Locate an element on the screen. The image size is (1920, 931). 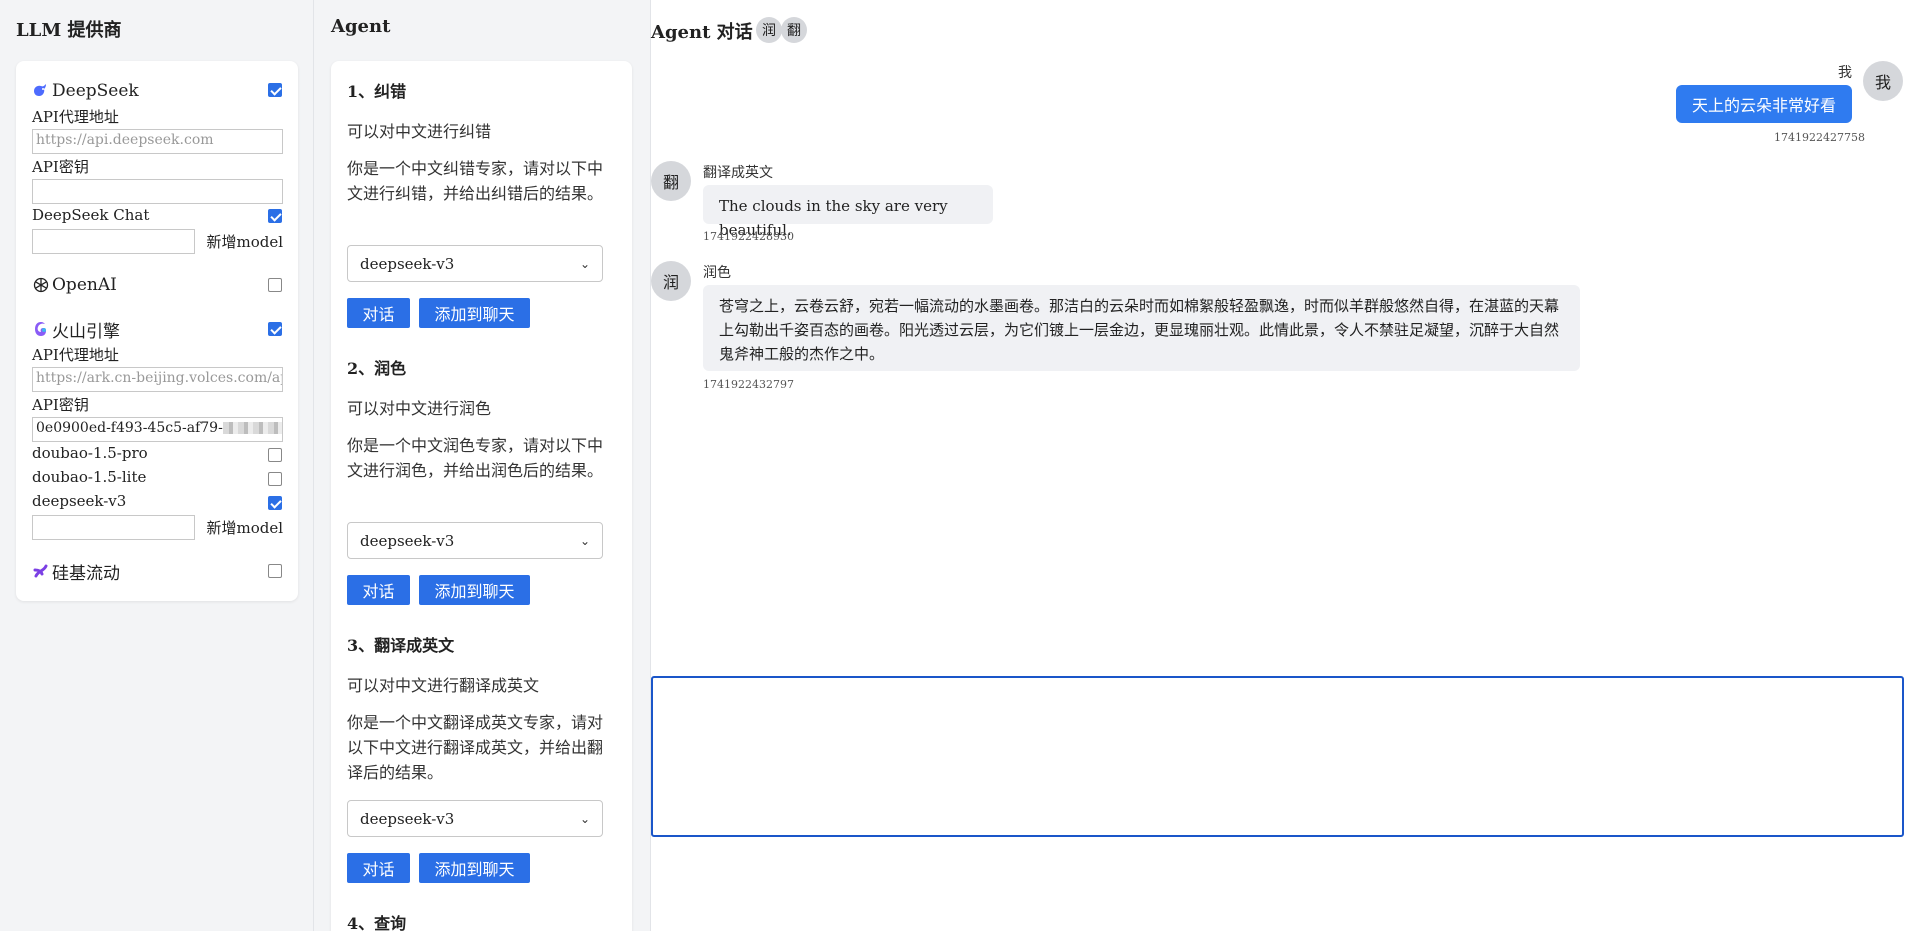
volc-key-label: API密钥 is located at coordinates (60, 405).